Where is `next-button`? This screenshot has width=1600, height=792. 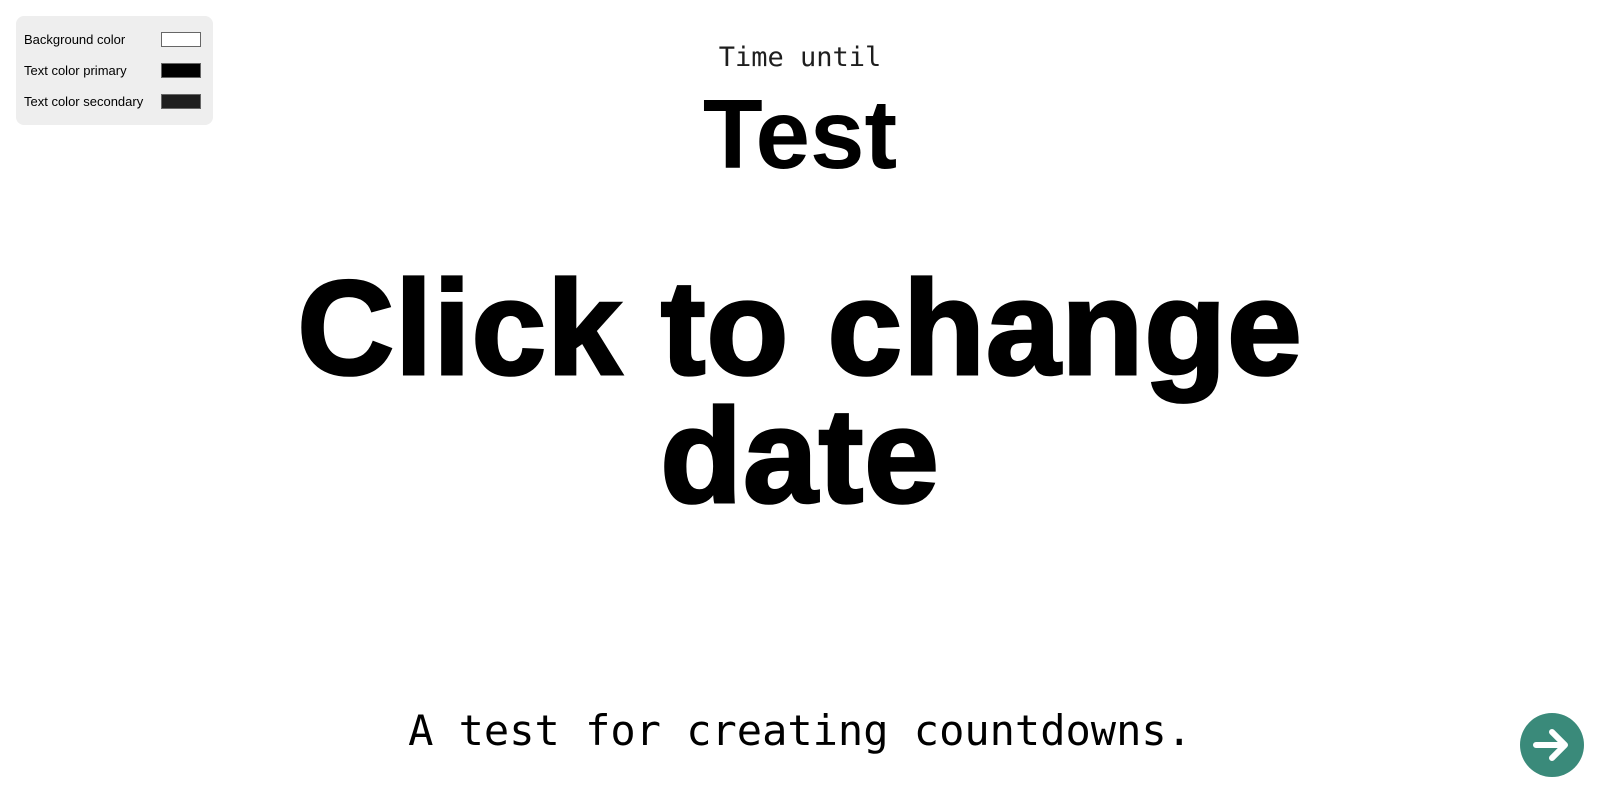 next-button is located at coordinates (1552, 745).